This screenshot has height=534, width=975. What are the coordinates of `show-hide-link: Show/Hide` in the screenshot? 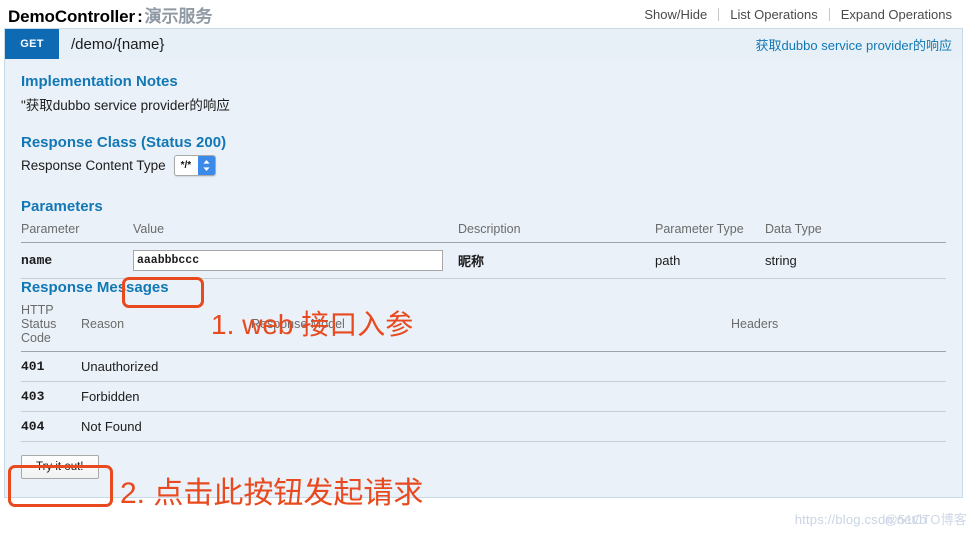 It's located at (675, 14).